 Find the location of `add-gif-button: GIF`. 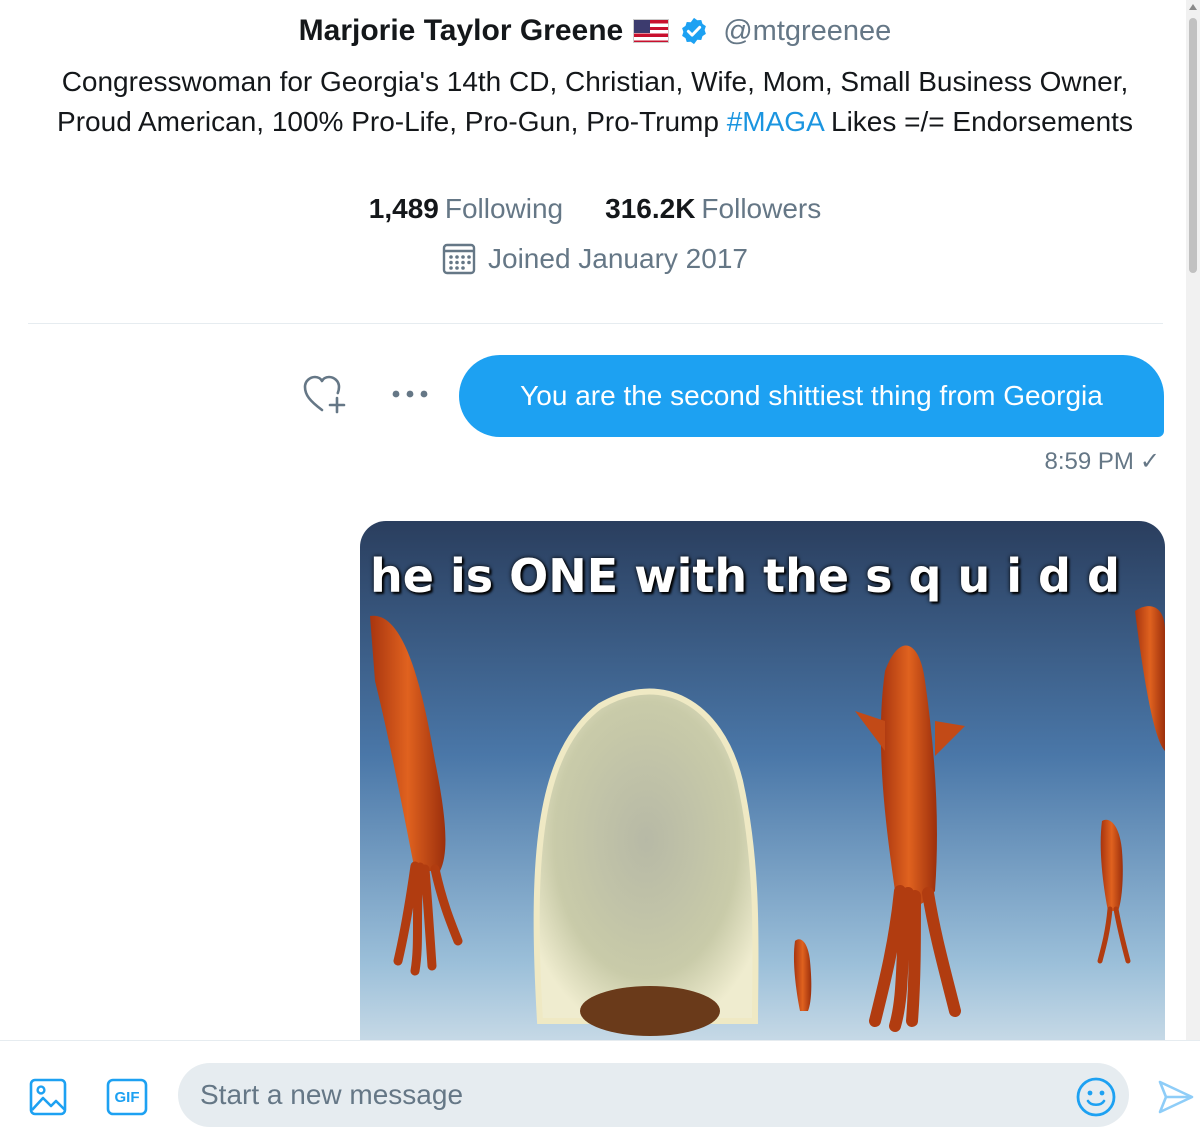

add-gif-button: GIF is located at coordinates (127, 1097).